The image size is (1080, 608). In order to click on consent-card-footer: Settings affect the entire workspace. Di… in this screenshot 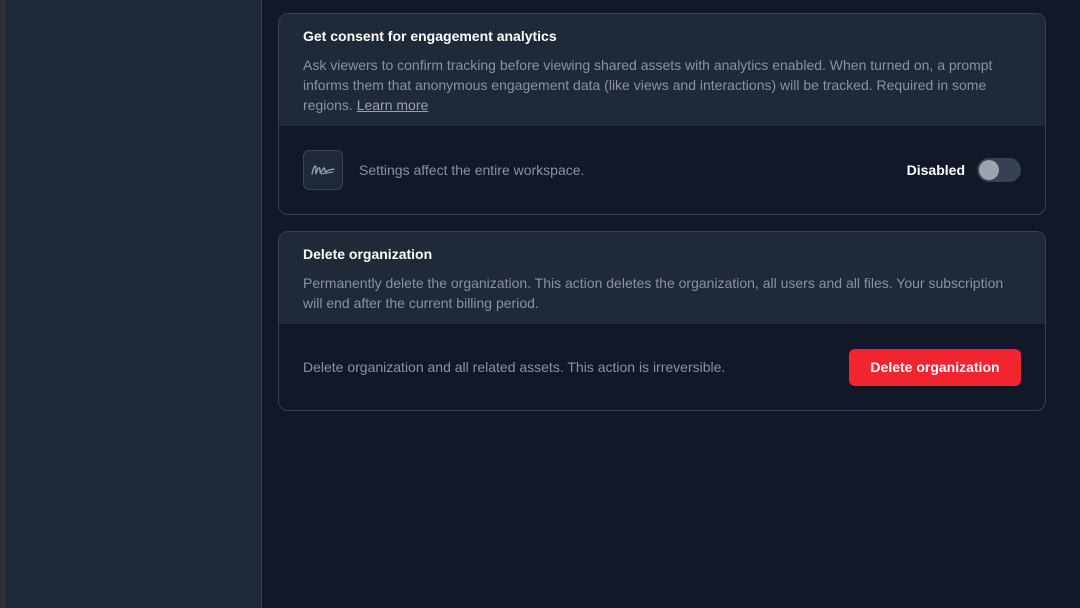, I will do `click(662, 170)`.